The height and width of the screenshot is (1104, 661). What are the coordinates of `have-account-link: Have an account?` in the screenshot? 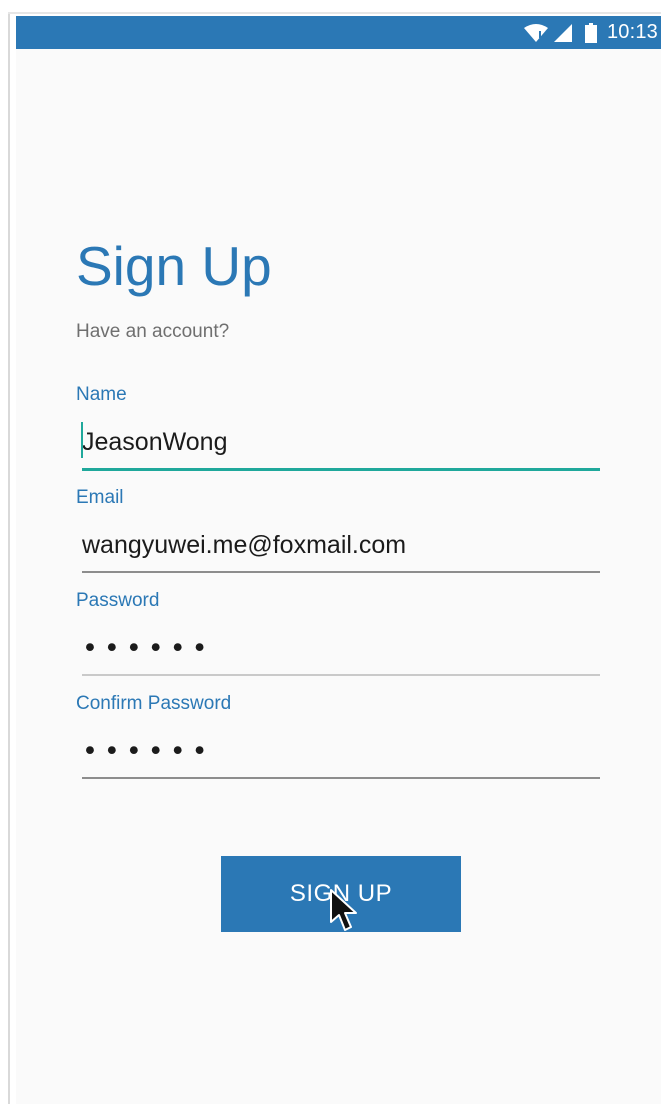 It's located at (152, 332).